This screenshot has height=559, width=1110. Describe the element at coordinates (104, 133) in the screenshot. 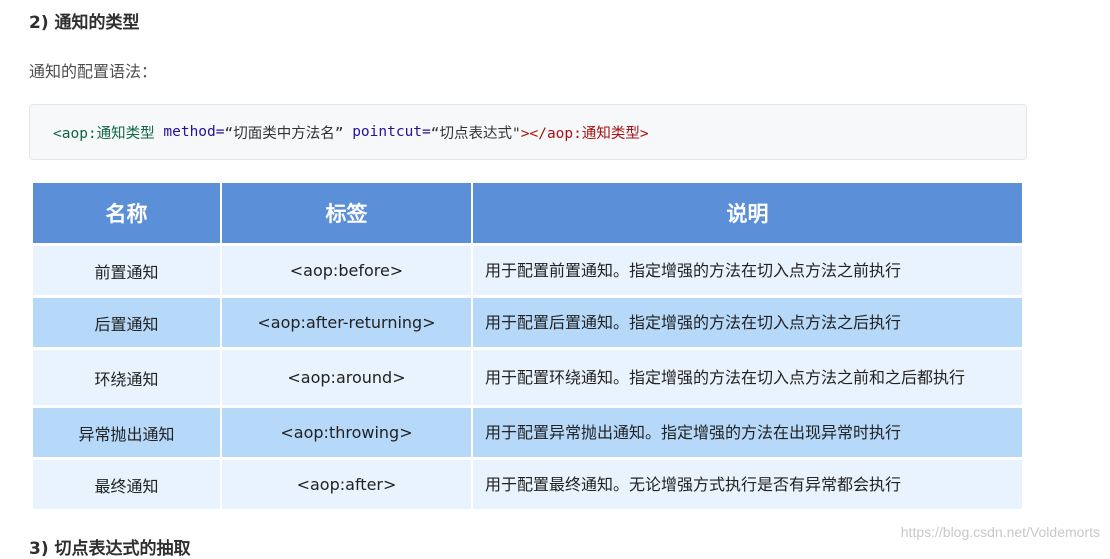

I see `code-open-tag: <aop:通知类型` at that location.